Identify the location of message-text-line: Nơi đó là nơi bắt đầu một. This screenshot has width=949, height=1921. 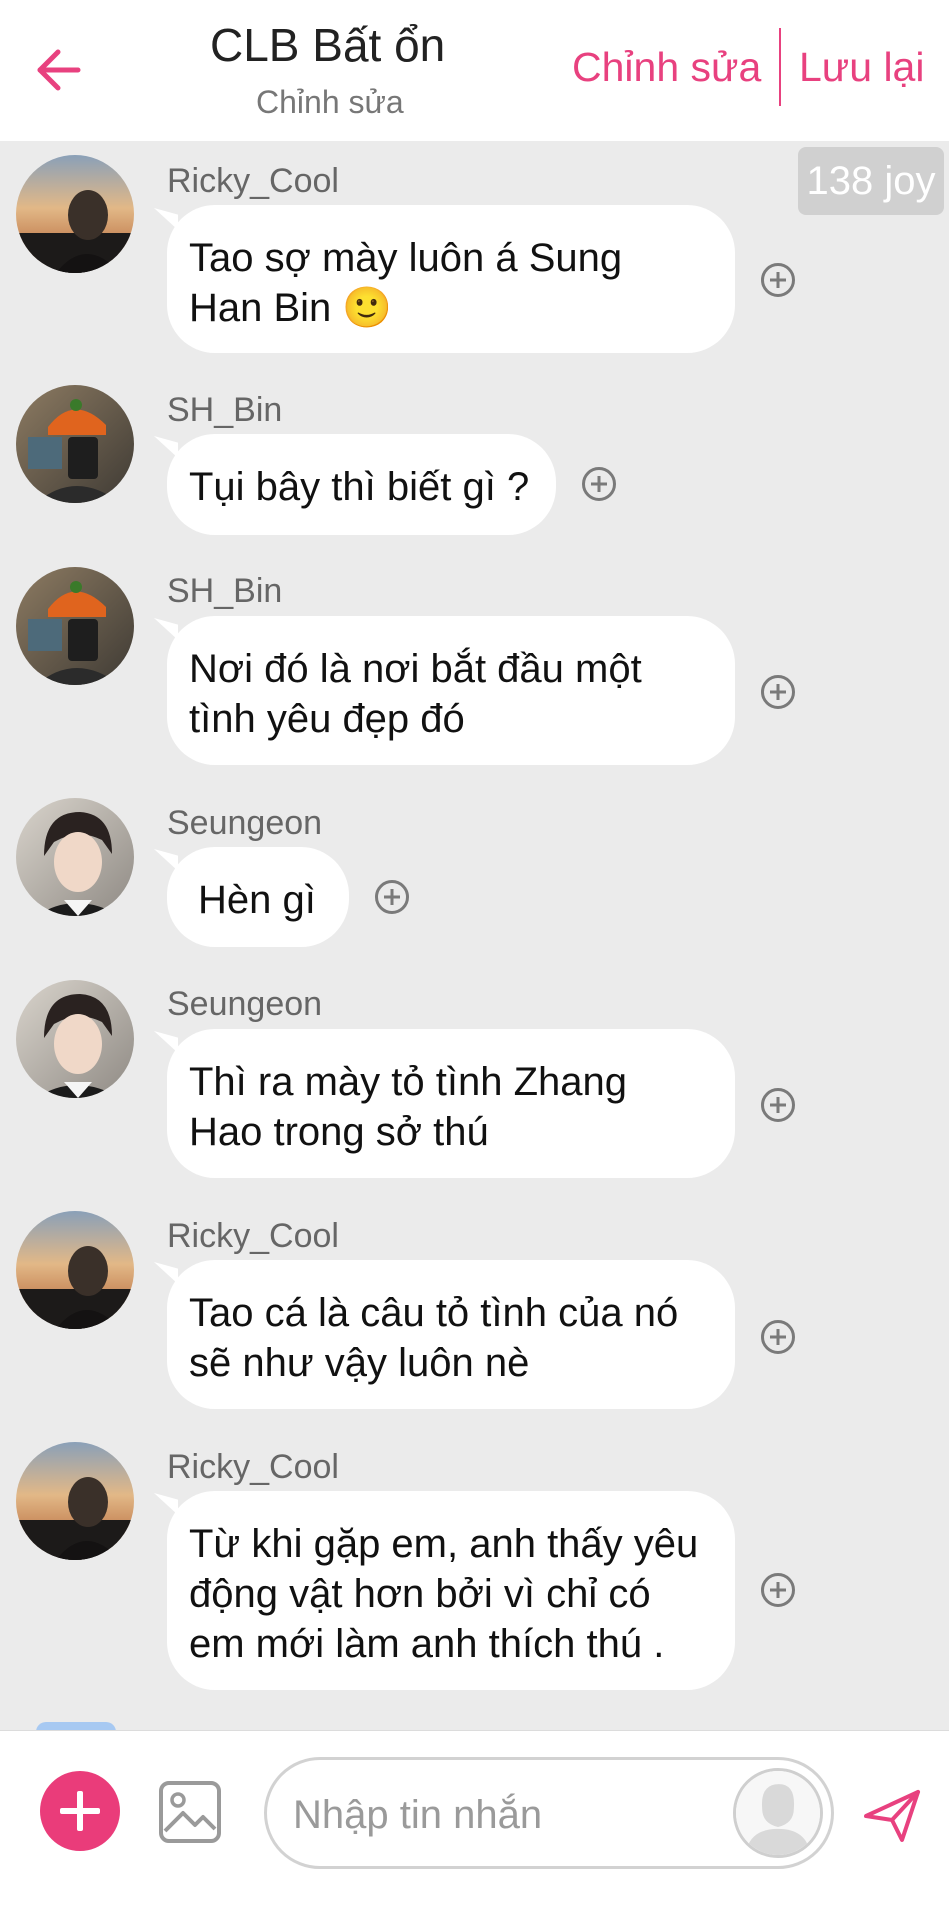
(415, 669).